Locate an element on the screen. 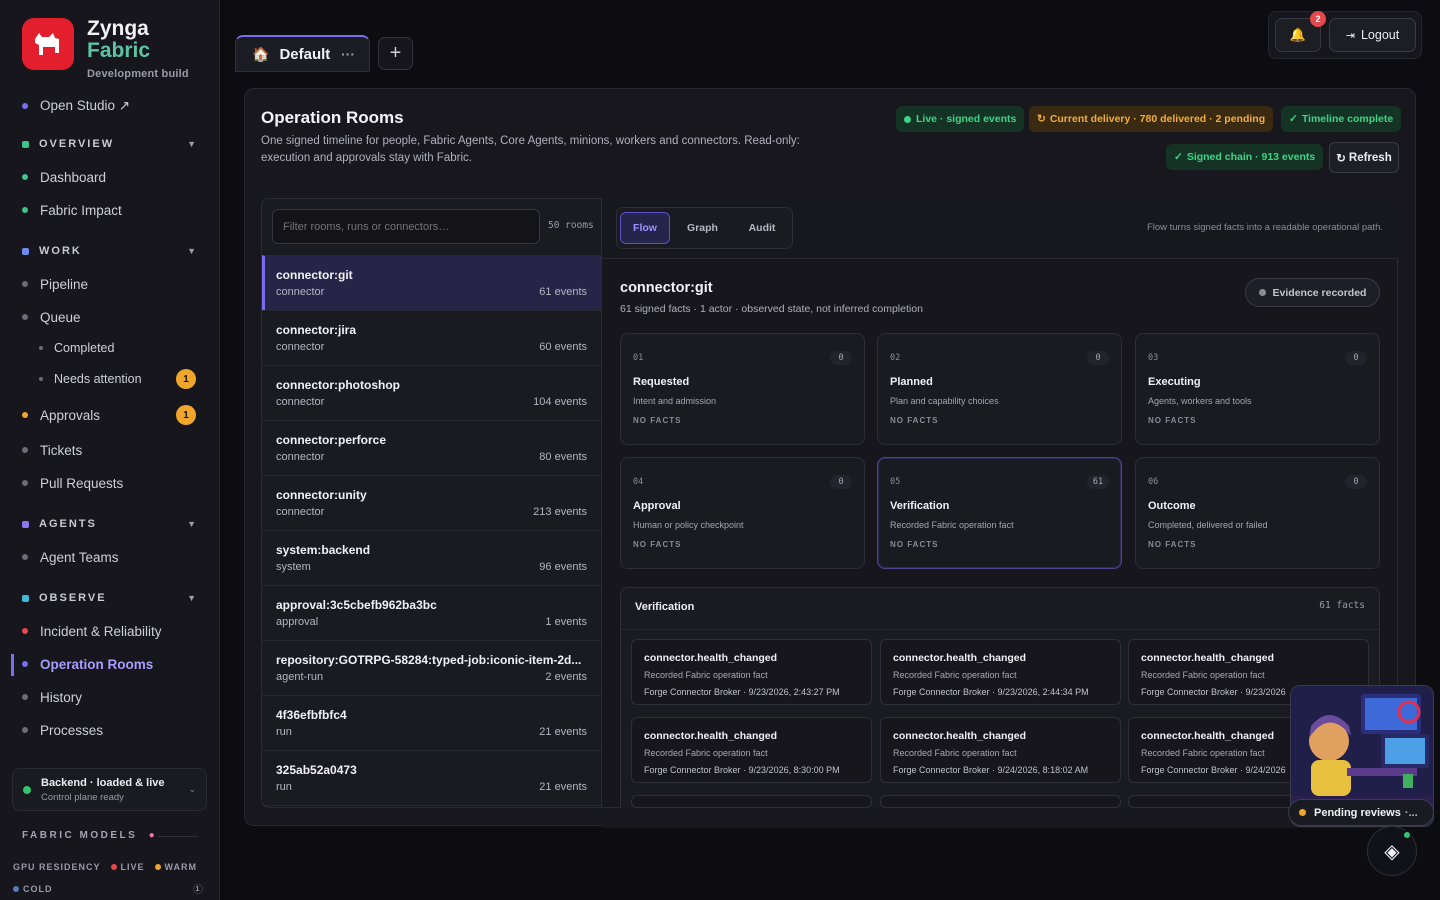  pill-label: Timeline complete is located at coordinates (1347, 119).